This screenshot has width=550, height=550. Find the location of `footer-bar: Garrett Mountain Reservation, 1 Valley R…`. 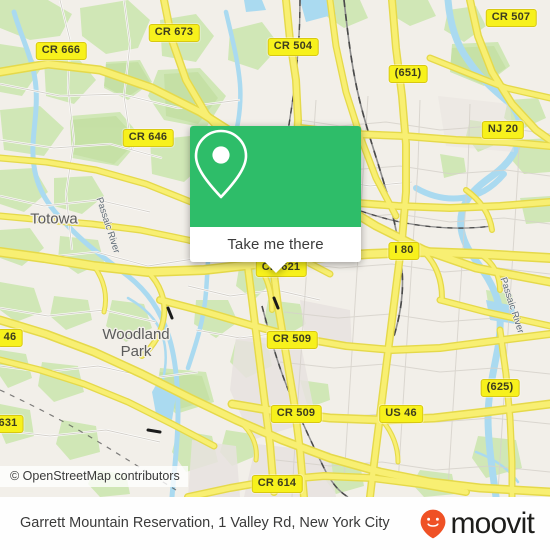

footer-bar: Garrett Mountain Reservation, 1 Valley R… is located at coordinates (275, 523).